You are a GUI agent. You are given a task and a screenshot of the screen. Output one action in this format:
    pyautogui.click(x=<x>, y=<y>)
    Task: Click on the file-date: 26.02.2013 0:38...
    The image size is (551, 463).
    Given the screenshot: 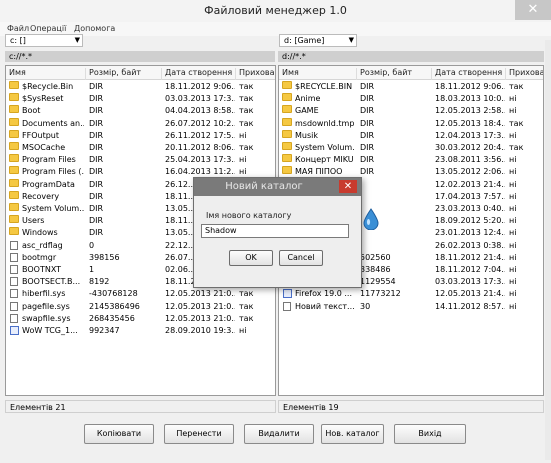 What is the action you would take?
    pyautogui.click(x=470, y=245)
    